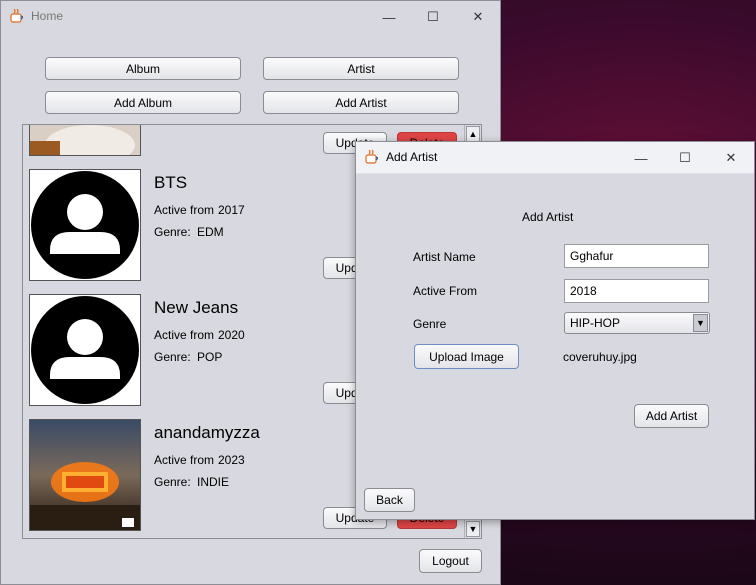 This screenshot has width=756, height=585. I want to click on chevron-down-icon: ▼, so click(700, 323).